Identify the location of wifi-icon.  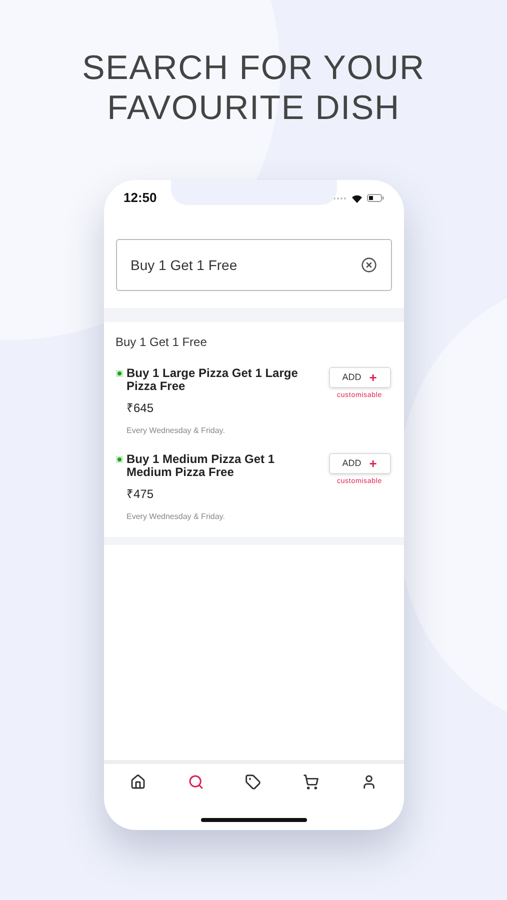
(356, 198).